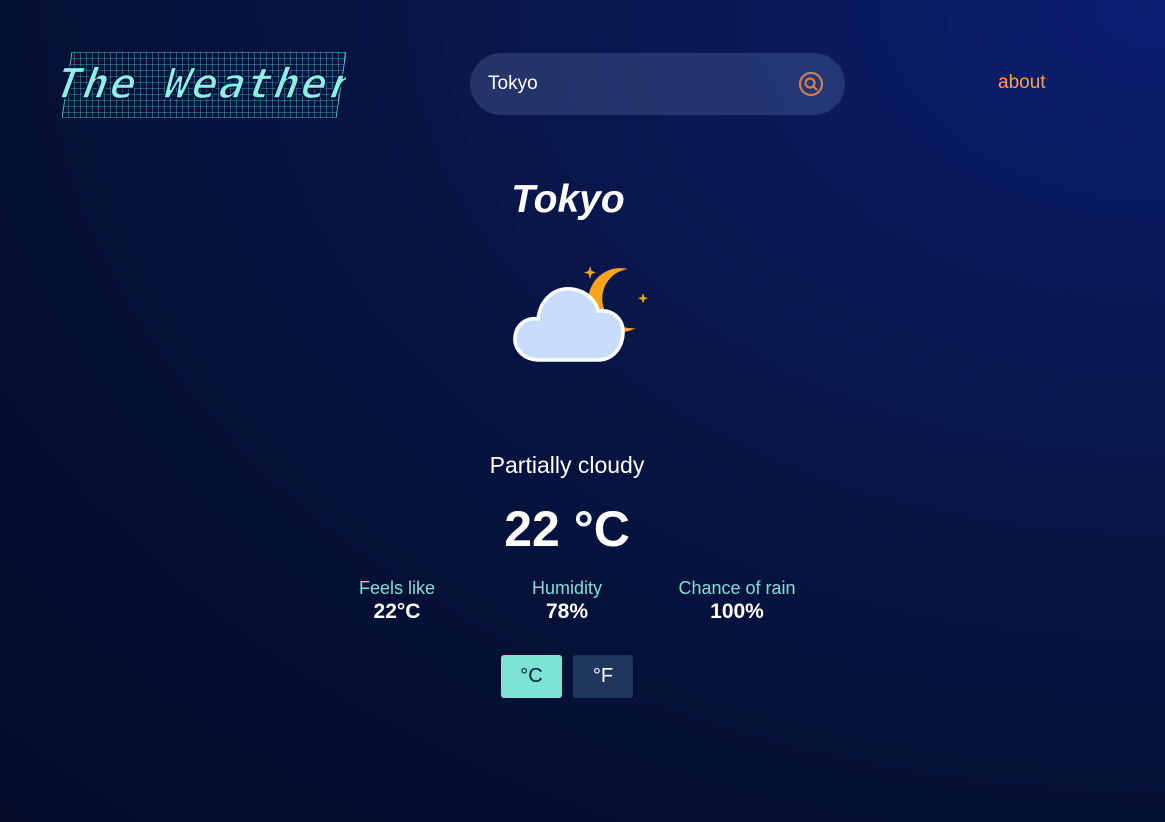 This screenshot has width=1165, height=822. What do you see at coordinates (638, 84) in the screenshot?
I see `search-input` at bounding box center [638, 84].